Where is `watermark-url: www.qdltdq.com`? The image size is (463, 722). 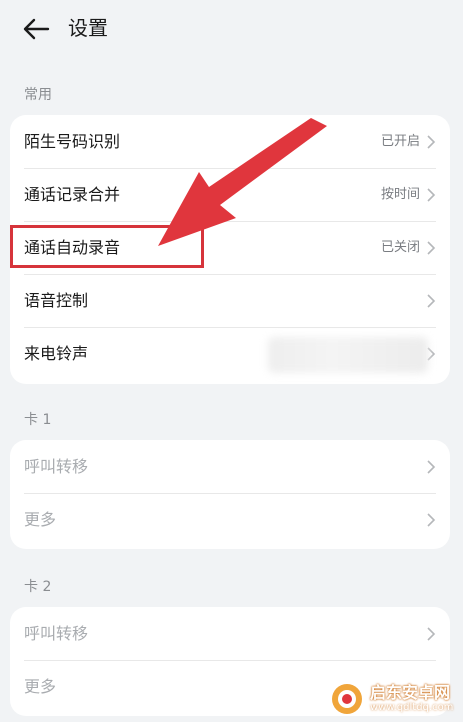
watermark-url: www.qdltdq.com is located at coordinates (412, 707).